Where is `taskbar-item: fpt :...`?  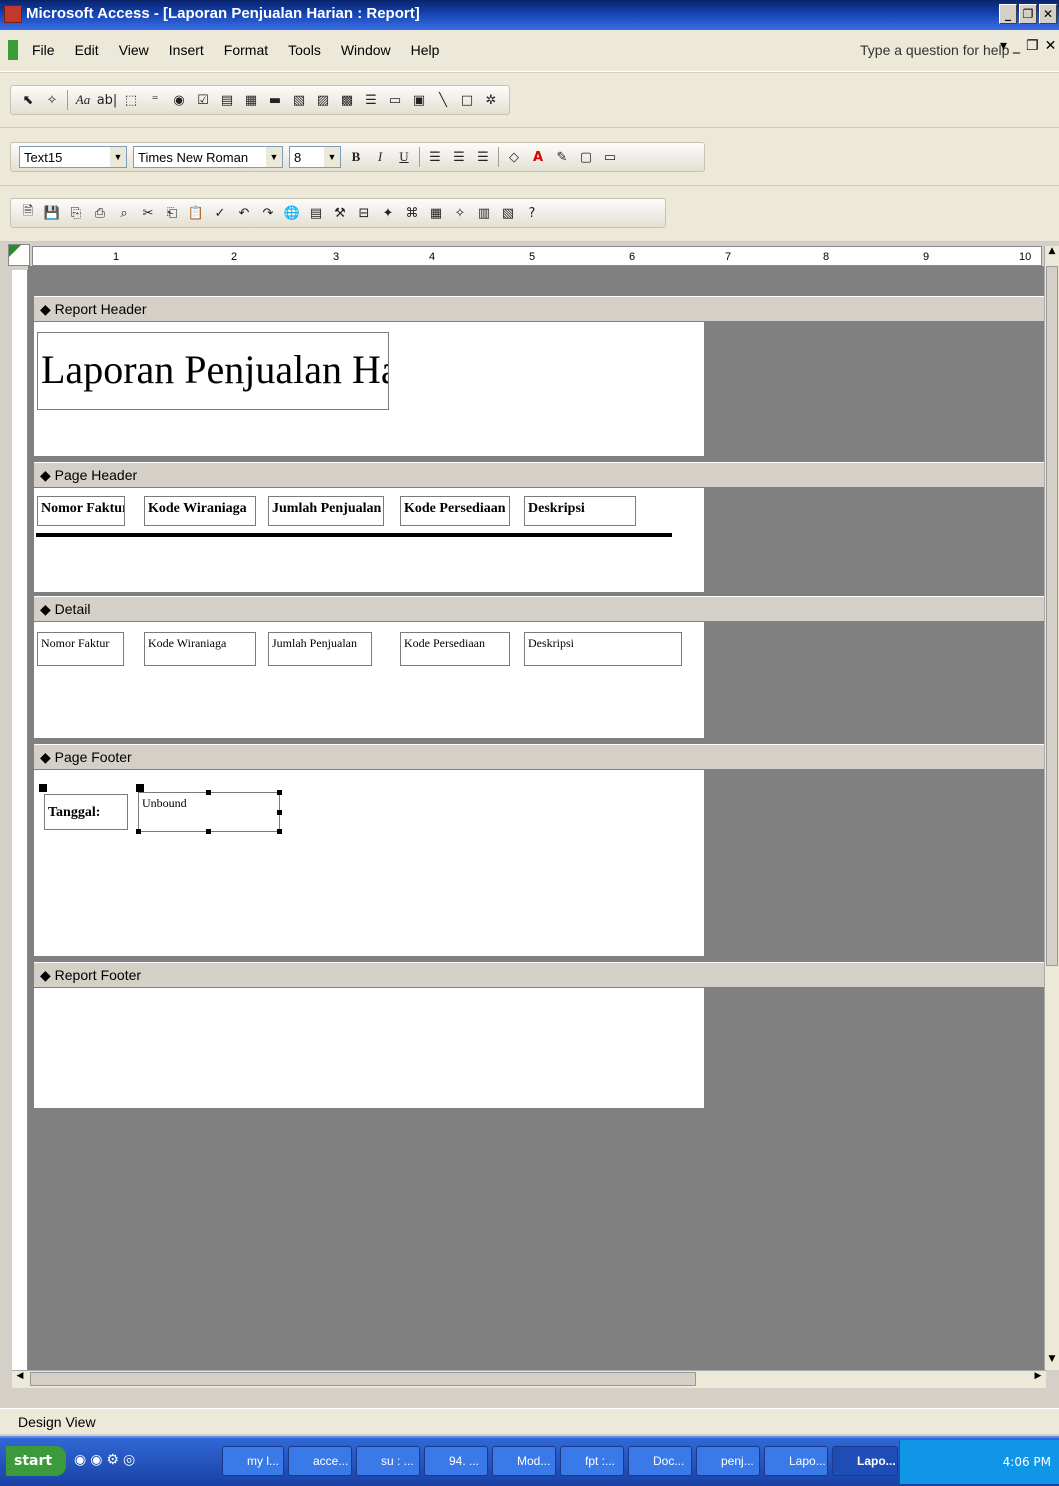
taskbar-item: fpt :... is located at coordinates (592, 1461).